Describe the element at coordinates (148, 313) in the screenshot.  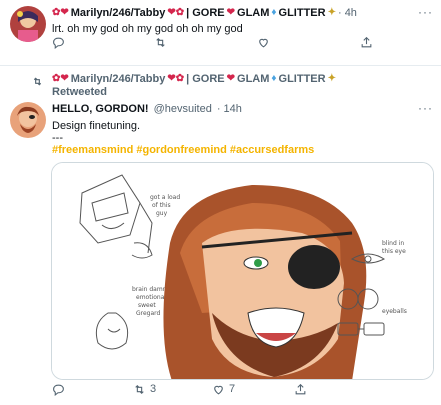
I see `svg-text: Gregard` at that location.